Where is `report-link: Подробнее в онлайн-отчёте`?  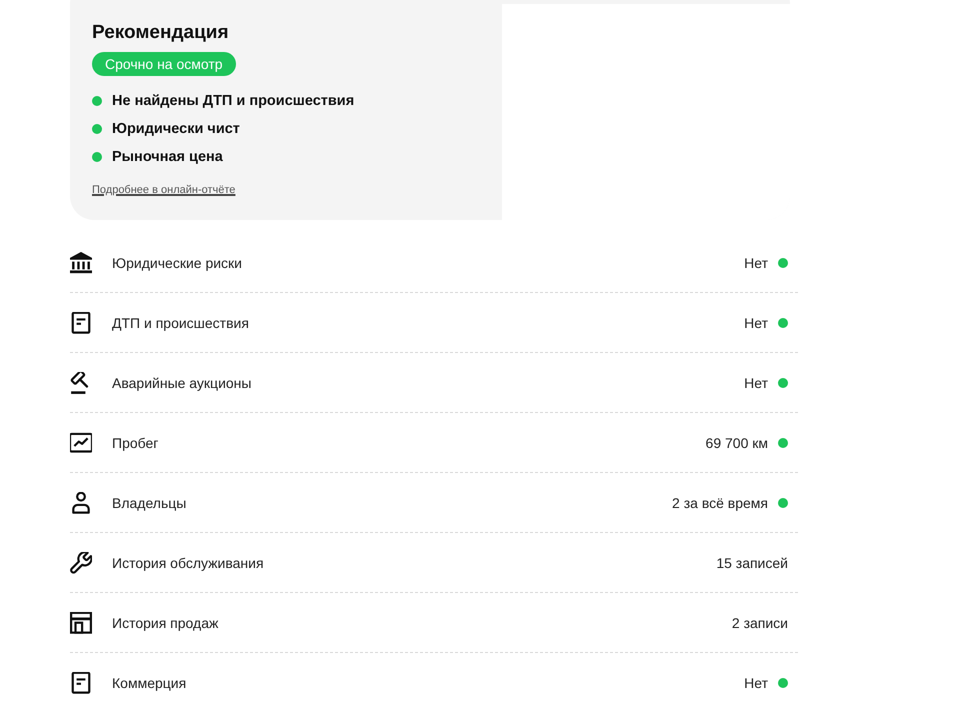
report-link: Подробнее в онлайн-отчёте is located at coordinates (164, 190).